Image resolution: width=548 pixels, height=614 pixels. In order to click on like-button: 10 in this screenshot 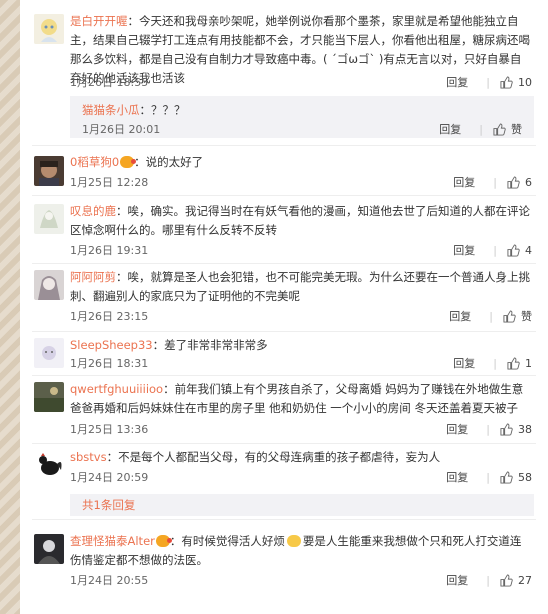, I will do `click(516, 82)`.